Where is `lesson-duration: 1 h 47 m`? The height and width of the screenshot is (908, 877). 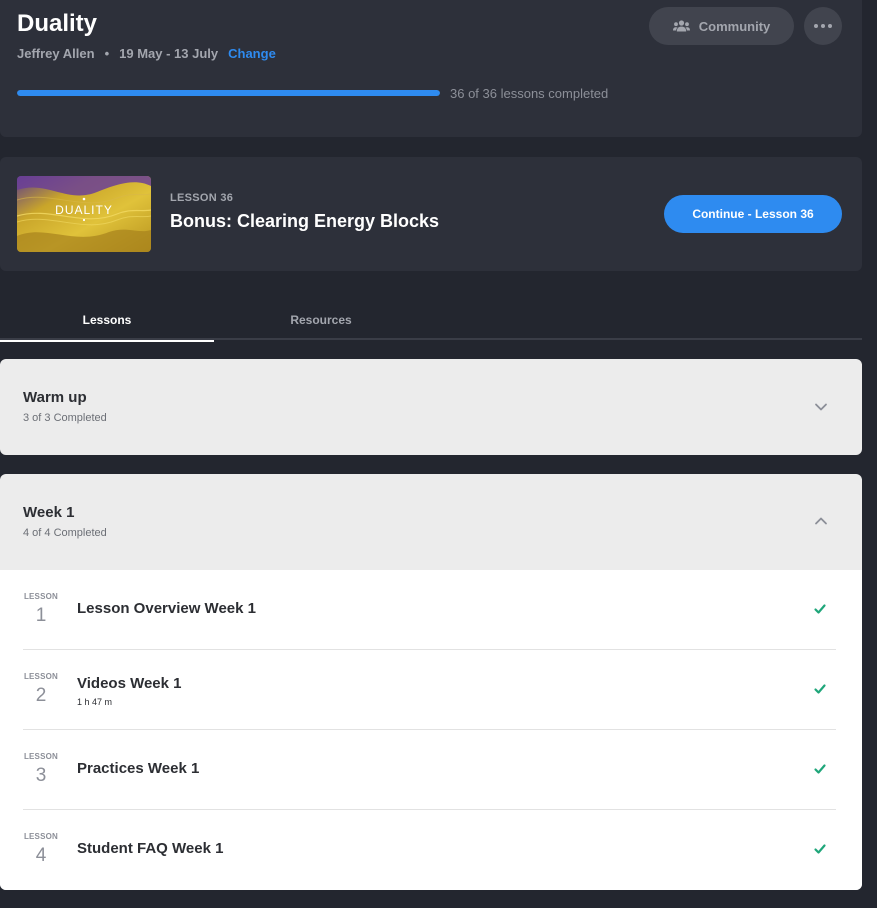
lesson-duration: 1 h 47 m is located at coordinates (95, 702).